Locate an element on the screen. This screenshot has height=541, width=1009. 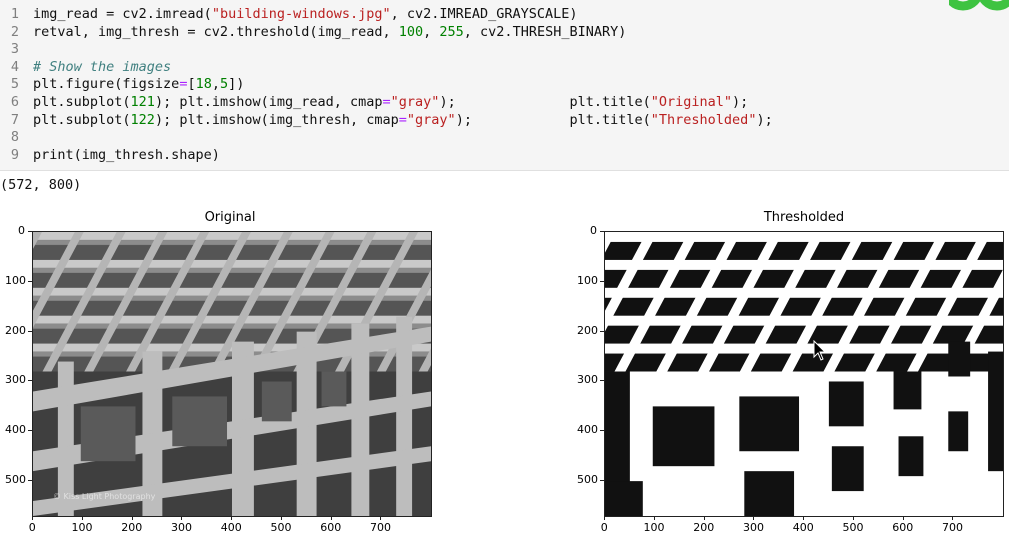
logo-icon is located at coordinates (979, 10).